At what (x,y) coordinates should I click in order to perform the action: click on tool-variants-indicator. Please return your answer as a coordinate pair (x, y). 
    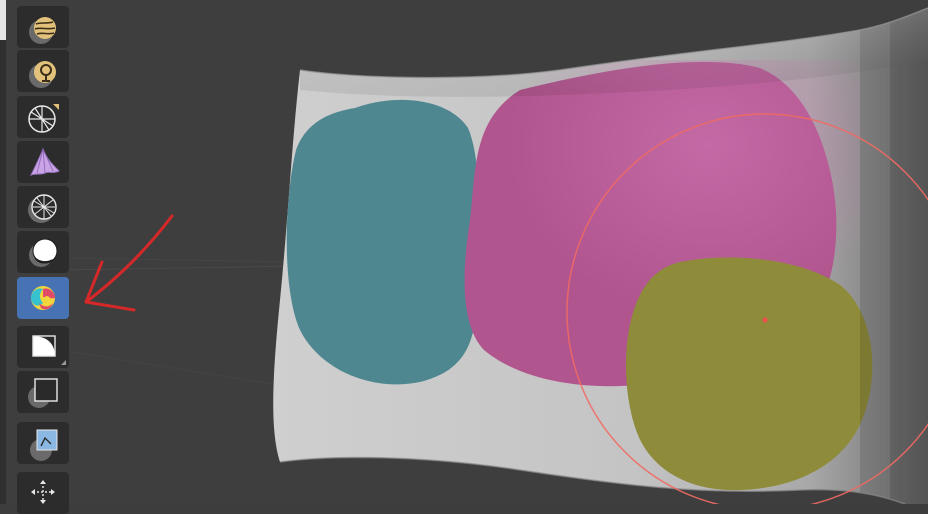
    Looking at the image, I should click on (63, 362).